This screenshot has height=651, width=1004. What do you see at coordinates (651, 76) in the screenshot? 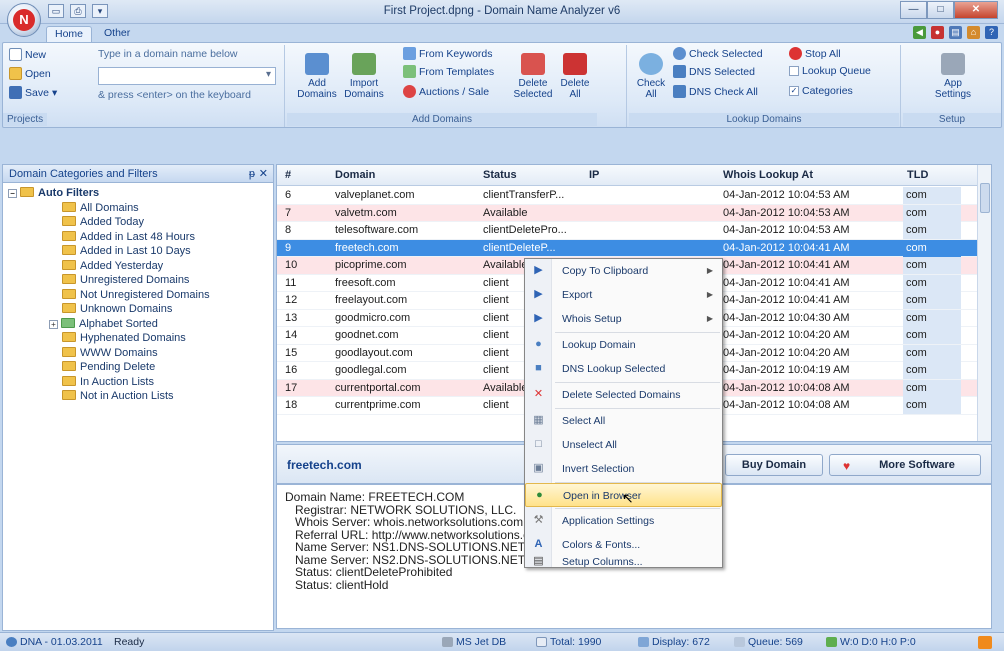
I see `check-all-button: Check All` at bounding box center [651, 76].